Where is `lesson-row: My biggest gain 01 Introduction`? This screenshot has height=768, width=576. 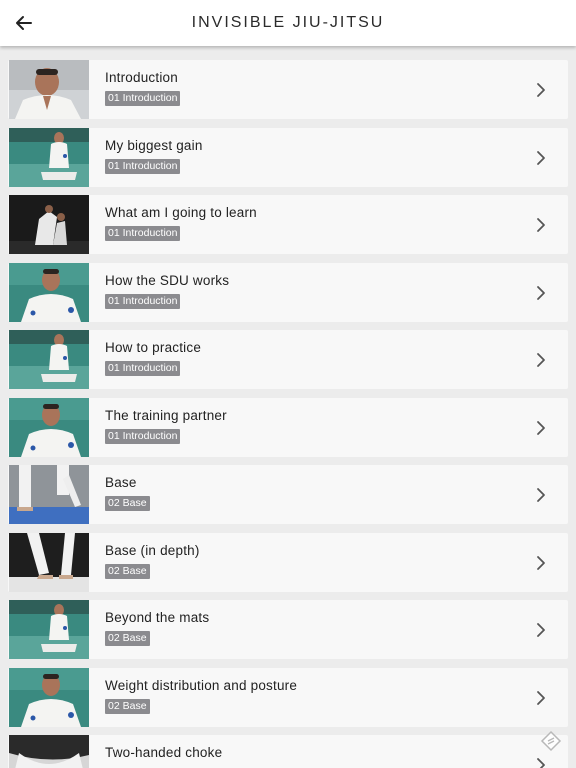
lesson-row: My biggest gain 01 Introduction is located at coordinates (288, 157).